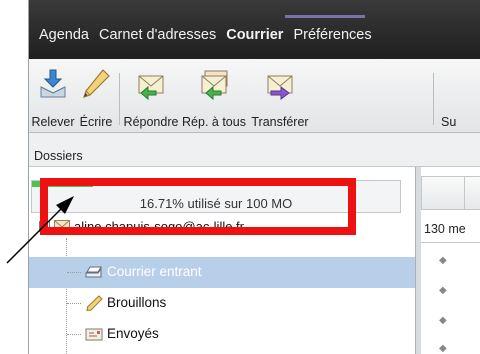 The width and height of the screenshot is (480, 354). What do you see at coordinates (63, 184) in the screenshot?
I see `quota-fill` at bounding box center [63, 184].